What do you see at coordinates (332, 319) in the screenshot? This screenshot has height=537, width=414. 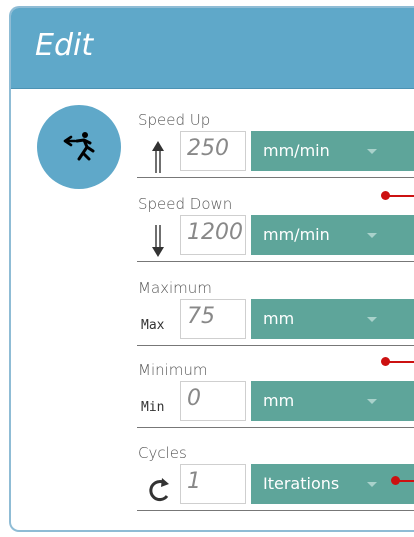 I see `maximum-unit-select: mm` at bounding box center [332, 319].